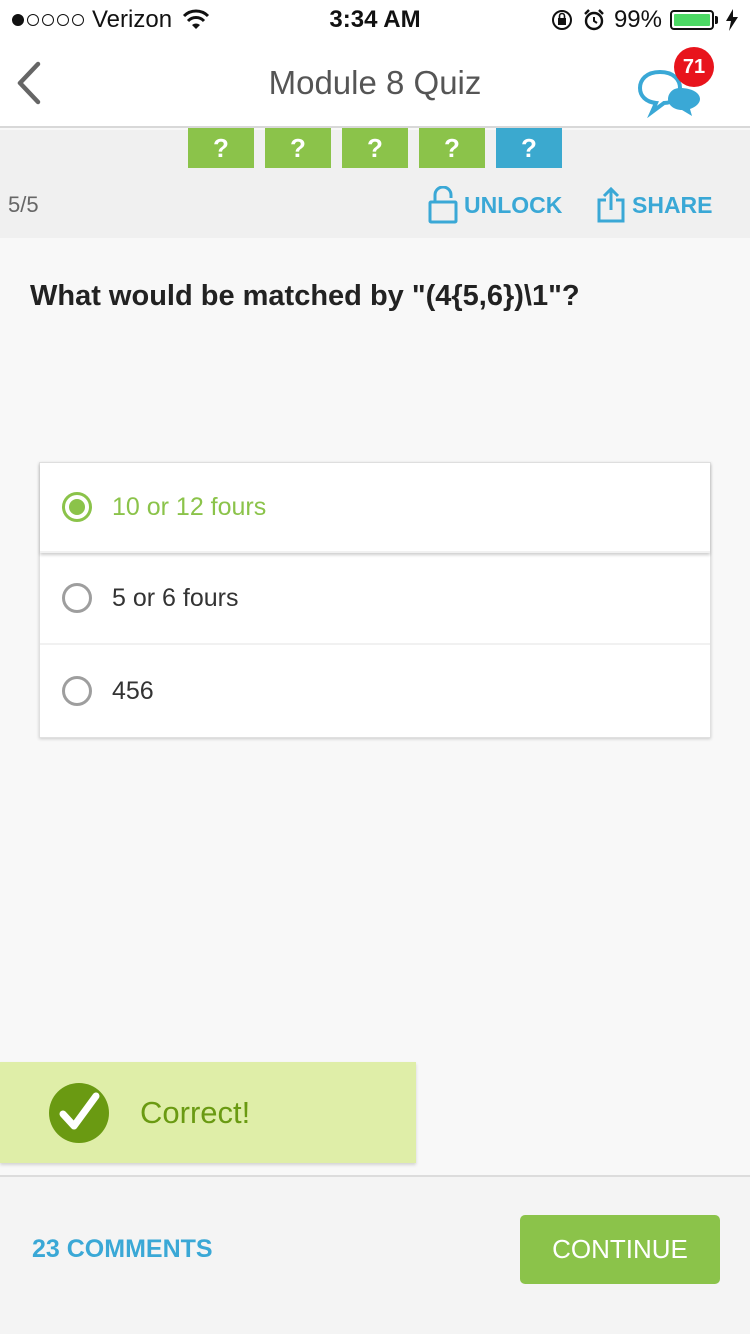 The width and height of the screenshot is (750, 1334). What do you see at coordinates (133, 690) in the screenshot?
I see `answer-label: 456` at bounding box center [133, 690].